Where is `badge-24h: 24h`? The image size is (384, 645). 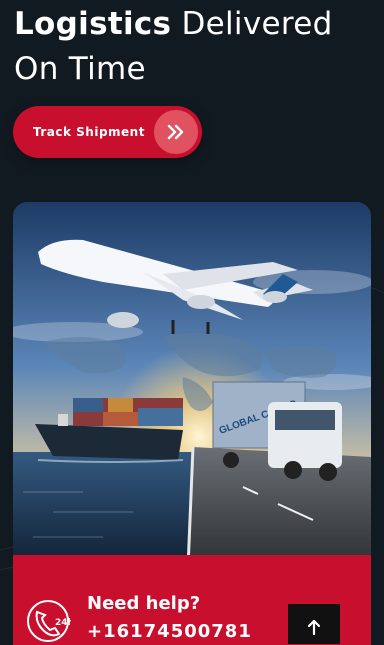
badge-24h: 24h is located at coordinates (63, 623).